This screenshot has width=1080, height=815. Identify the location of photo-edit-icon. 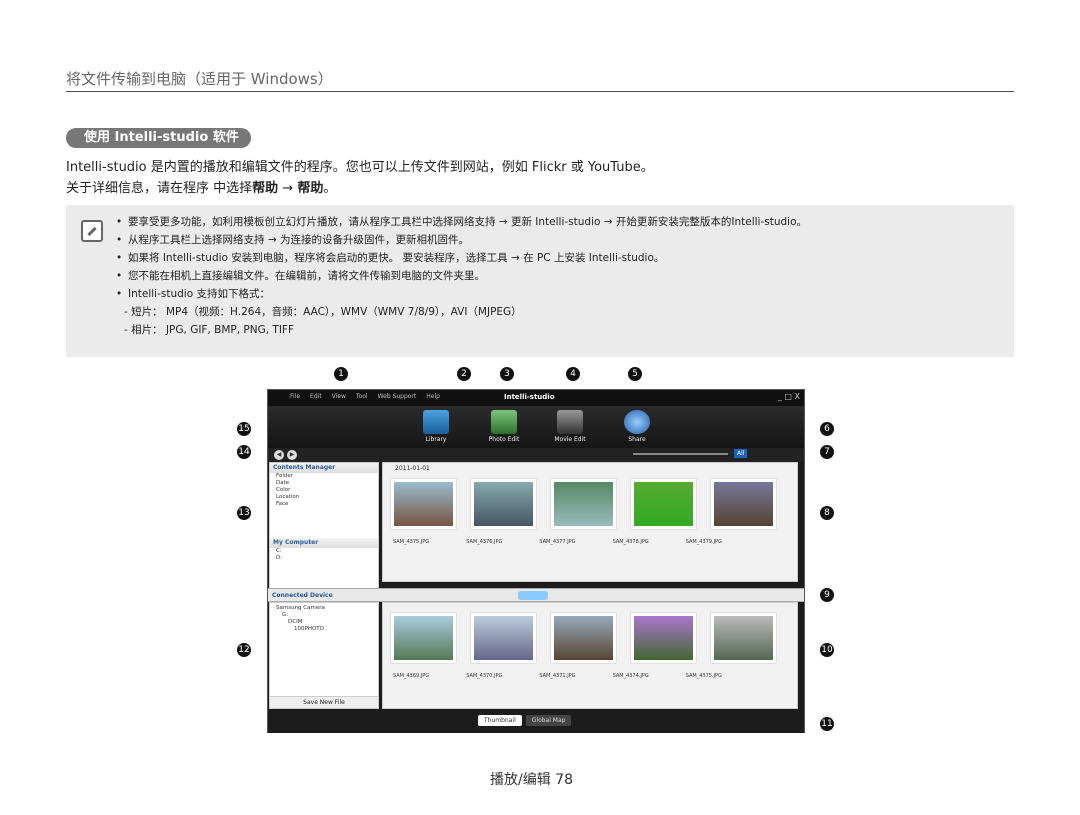
(504, 422).